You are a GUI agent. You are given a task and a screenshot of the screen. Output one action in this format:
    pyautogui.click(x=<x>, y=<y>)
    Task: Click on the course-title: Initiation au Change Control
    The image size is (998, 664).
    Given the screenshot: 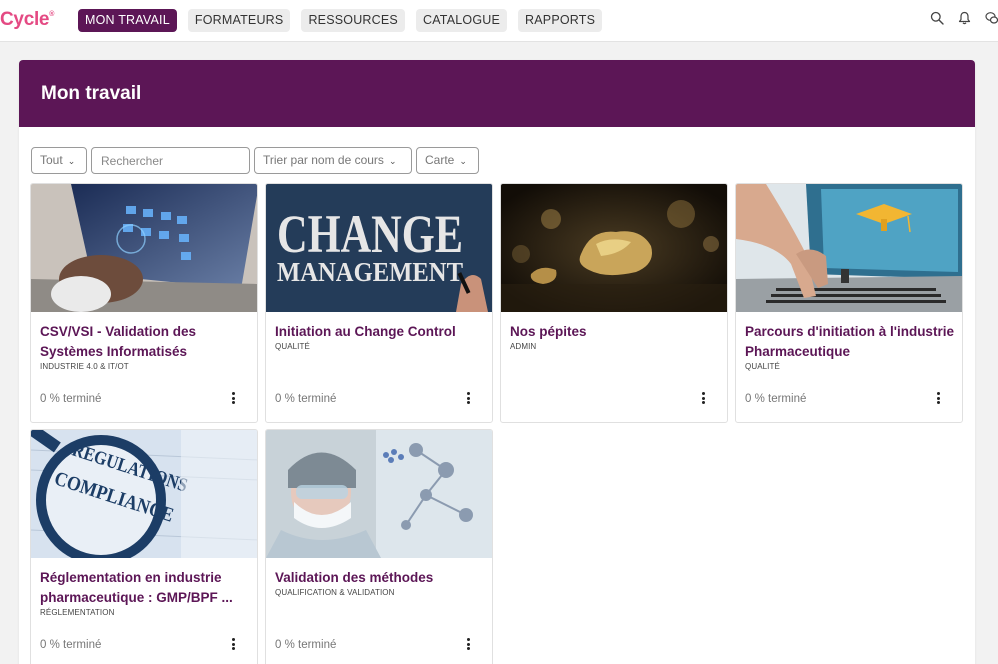 What is the action you would take?
    pyautogui.click(x=380, y=332)
    